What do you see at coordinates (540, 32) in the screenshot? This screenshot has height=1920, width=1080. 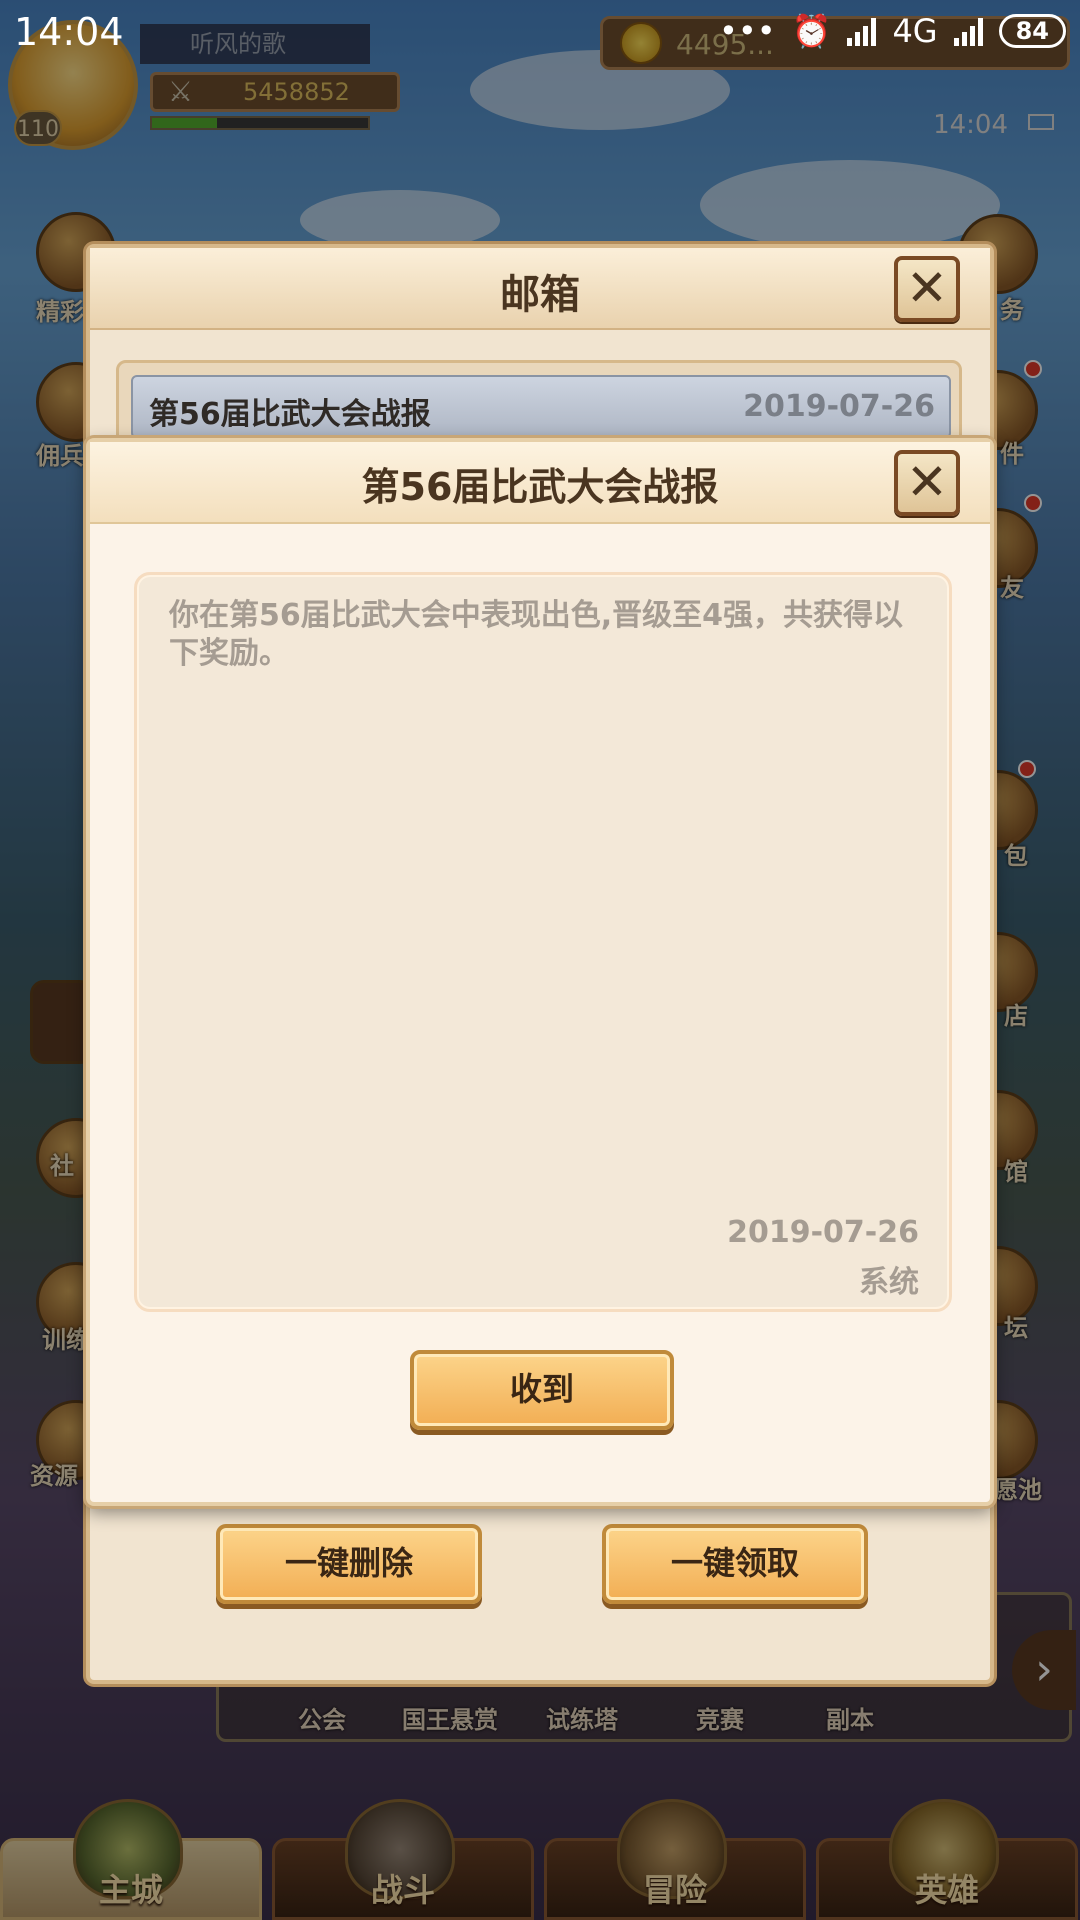 I see `status-bar: 14:04 ••• ⏰ 4G 84` at bounding box center [540, 32].